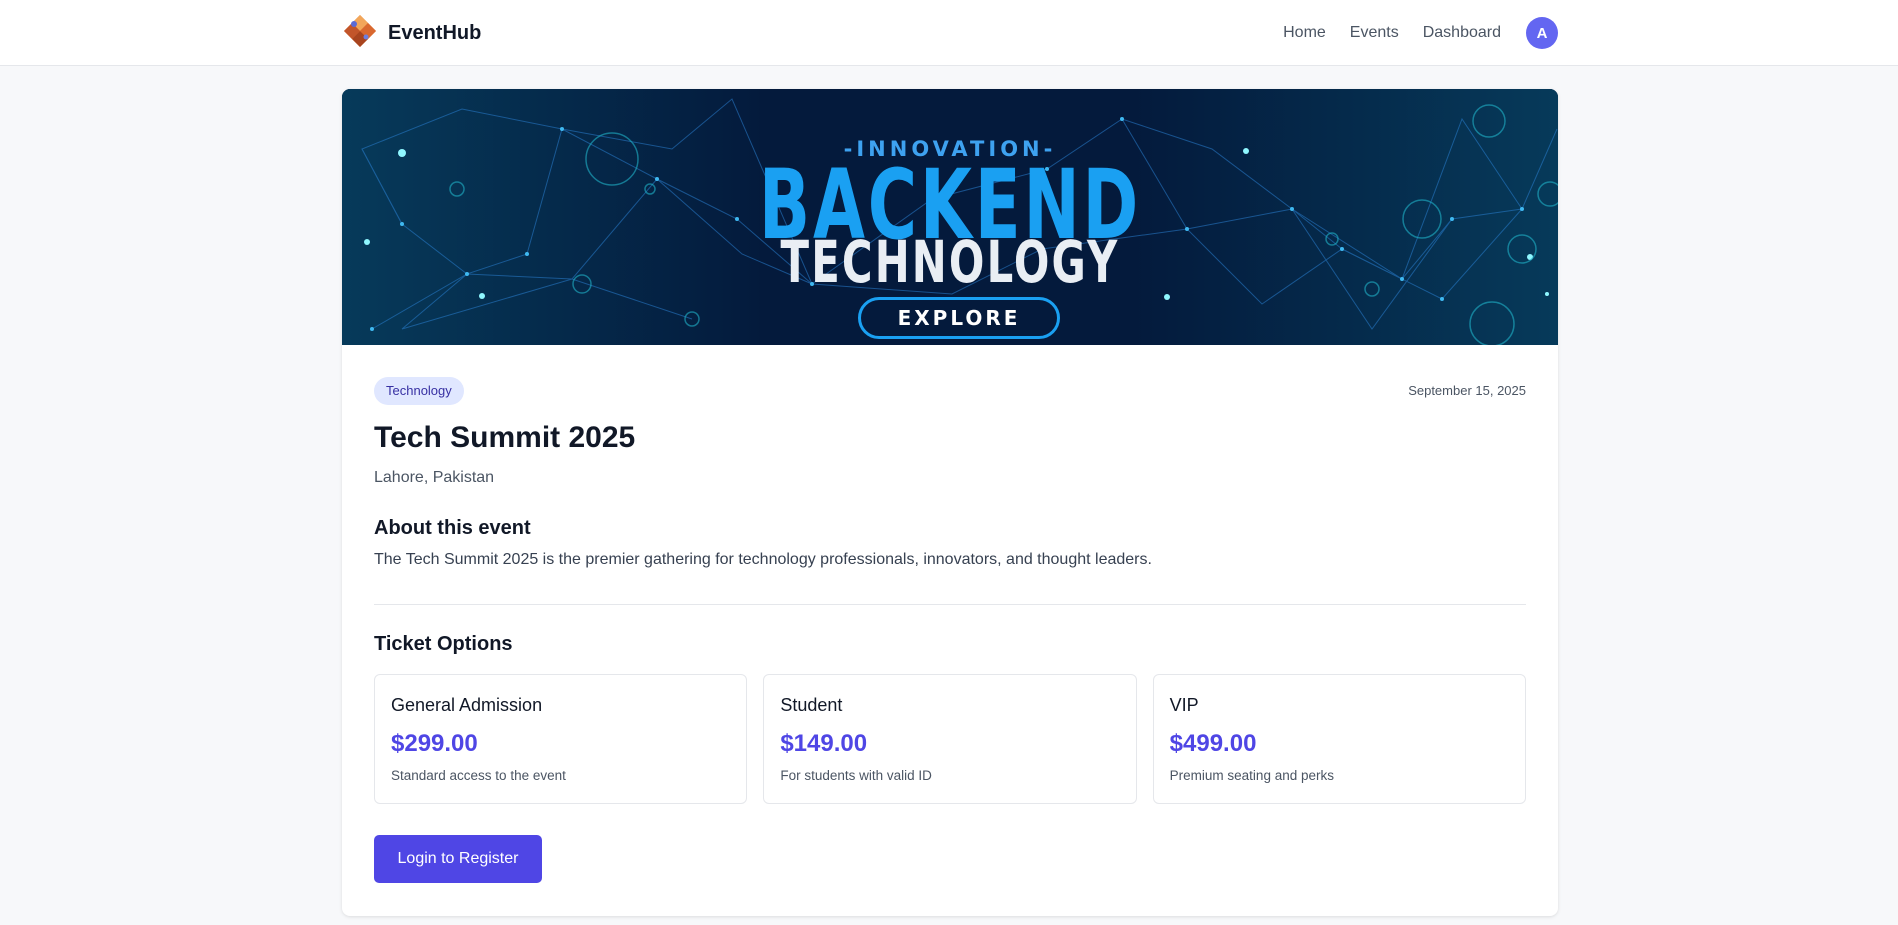 The height and width of the screenshot is (925, 1898). What do you see at coordinates (1213, 743) in the screenshot?
I see `ticket-price: $499.00` at bounding box center [1213, 743].